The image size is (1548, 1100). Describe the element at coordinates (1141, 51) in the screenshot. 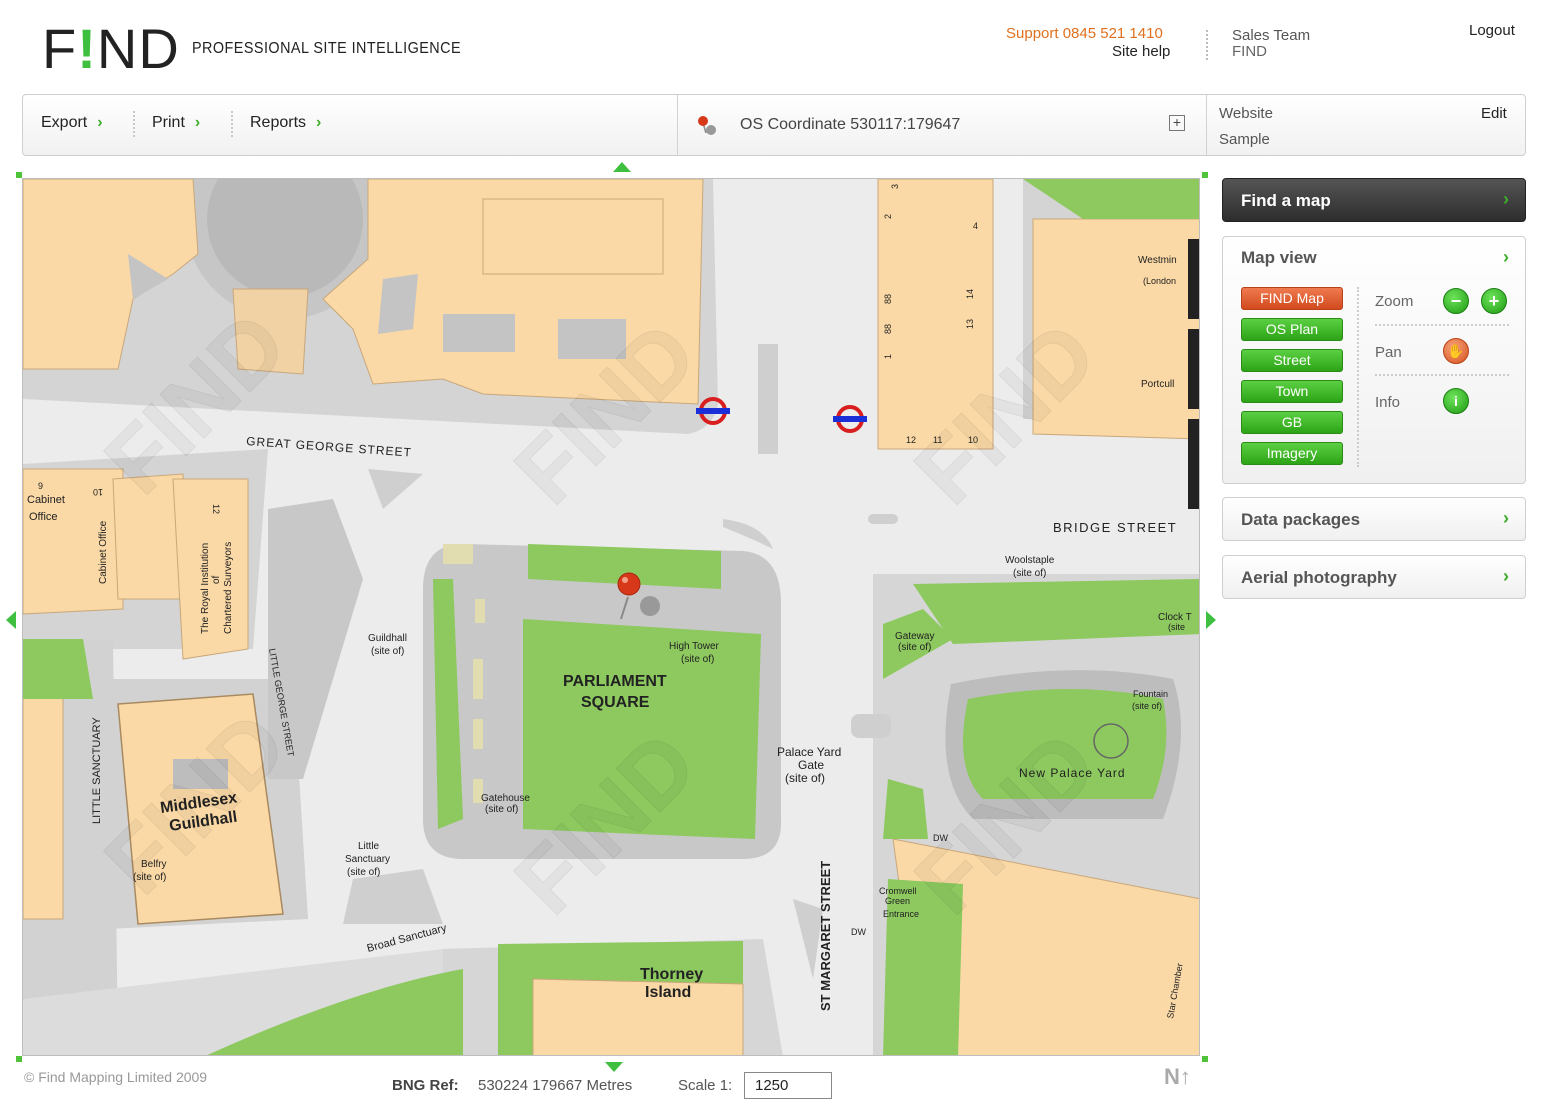

I see `site-help-link: Site help` at that location.